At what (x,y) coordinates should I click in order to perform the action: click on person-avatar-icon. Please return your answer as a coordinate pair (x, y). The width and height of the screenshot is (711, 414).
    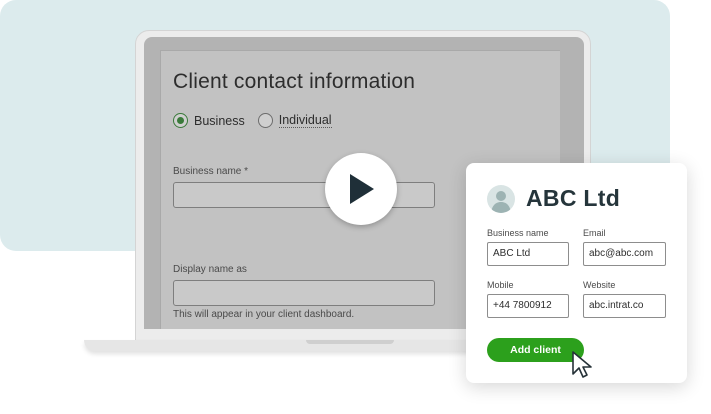
    Looking at the image, I should click on (501, 199).